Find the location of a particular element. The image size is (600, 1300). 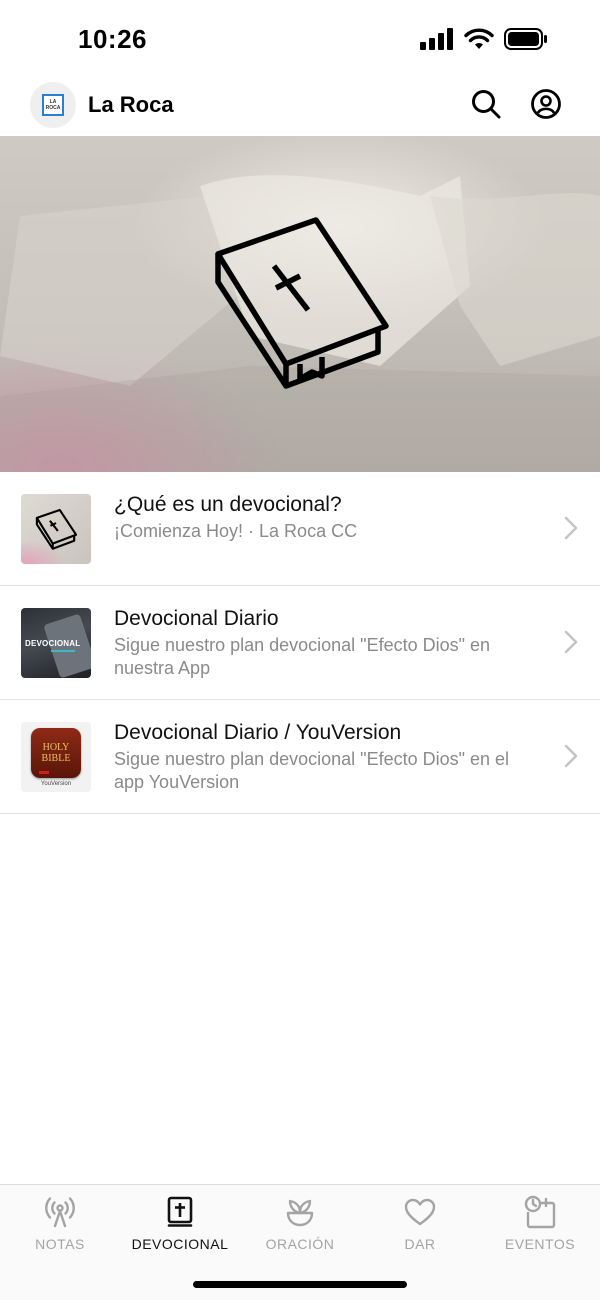

home-indicator is located at coordinates (300, 1284).